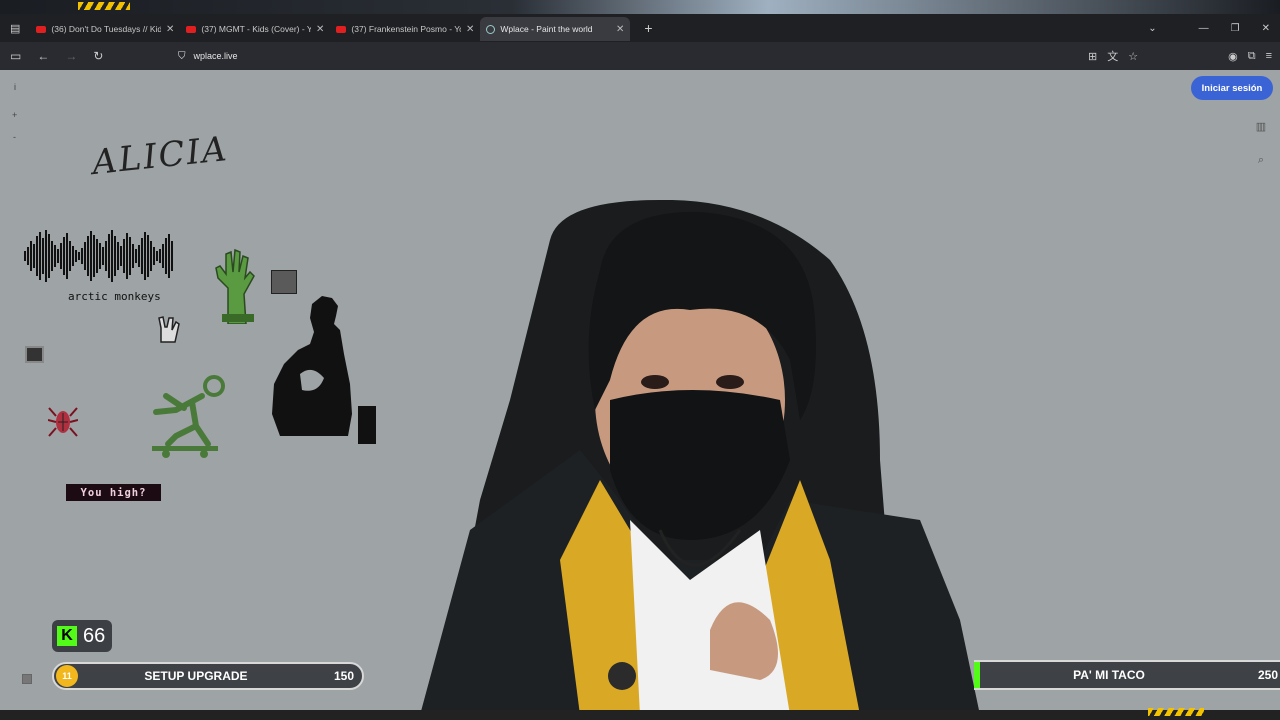  I want to click on pixel-art-you-high: You high?, so click(113, 492).